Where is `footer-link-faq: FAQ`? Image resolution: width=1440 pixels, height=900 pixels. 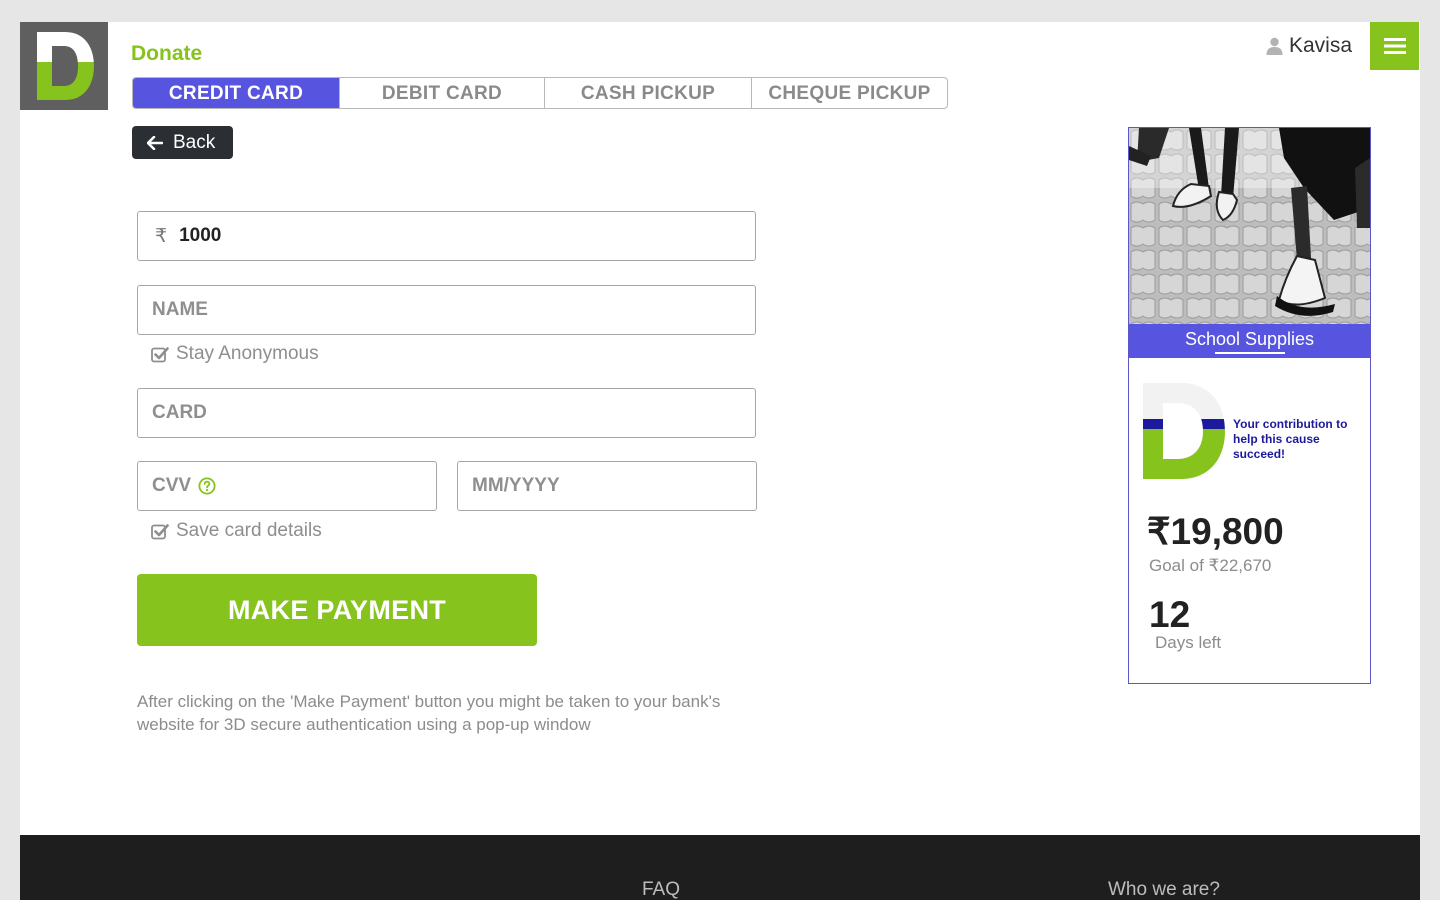
footer-link-faq: FAQ is located at coordinates (661, 889).